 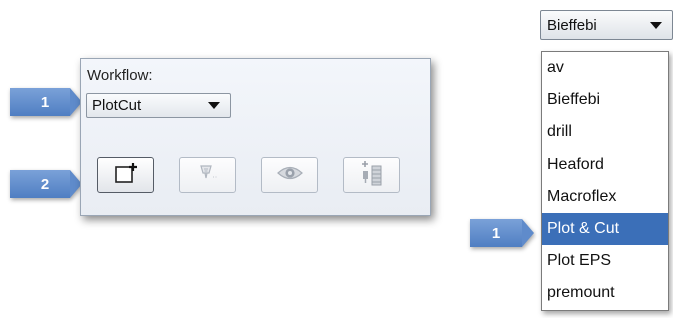 I want to click on new-job-button, so click(x=125, y=175).